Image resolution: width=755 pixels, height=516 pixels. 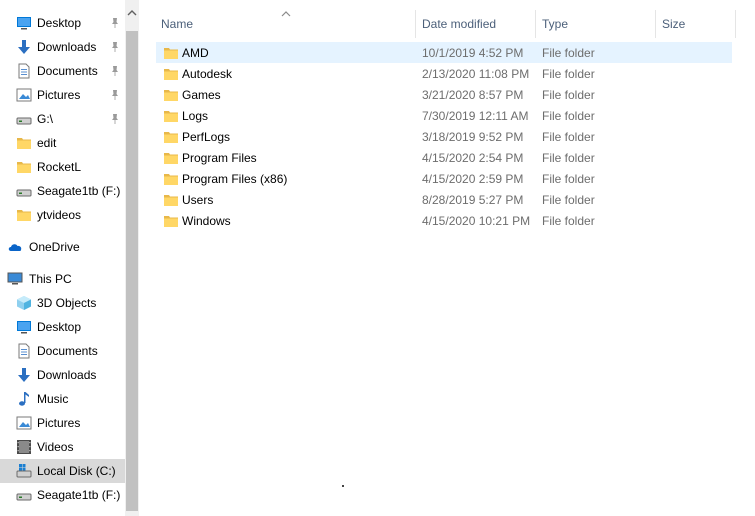 I want to click on file-row-games: Games 3/21/2020 8:57 PM File folder, so click(x=444, y=94).